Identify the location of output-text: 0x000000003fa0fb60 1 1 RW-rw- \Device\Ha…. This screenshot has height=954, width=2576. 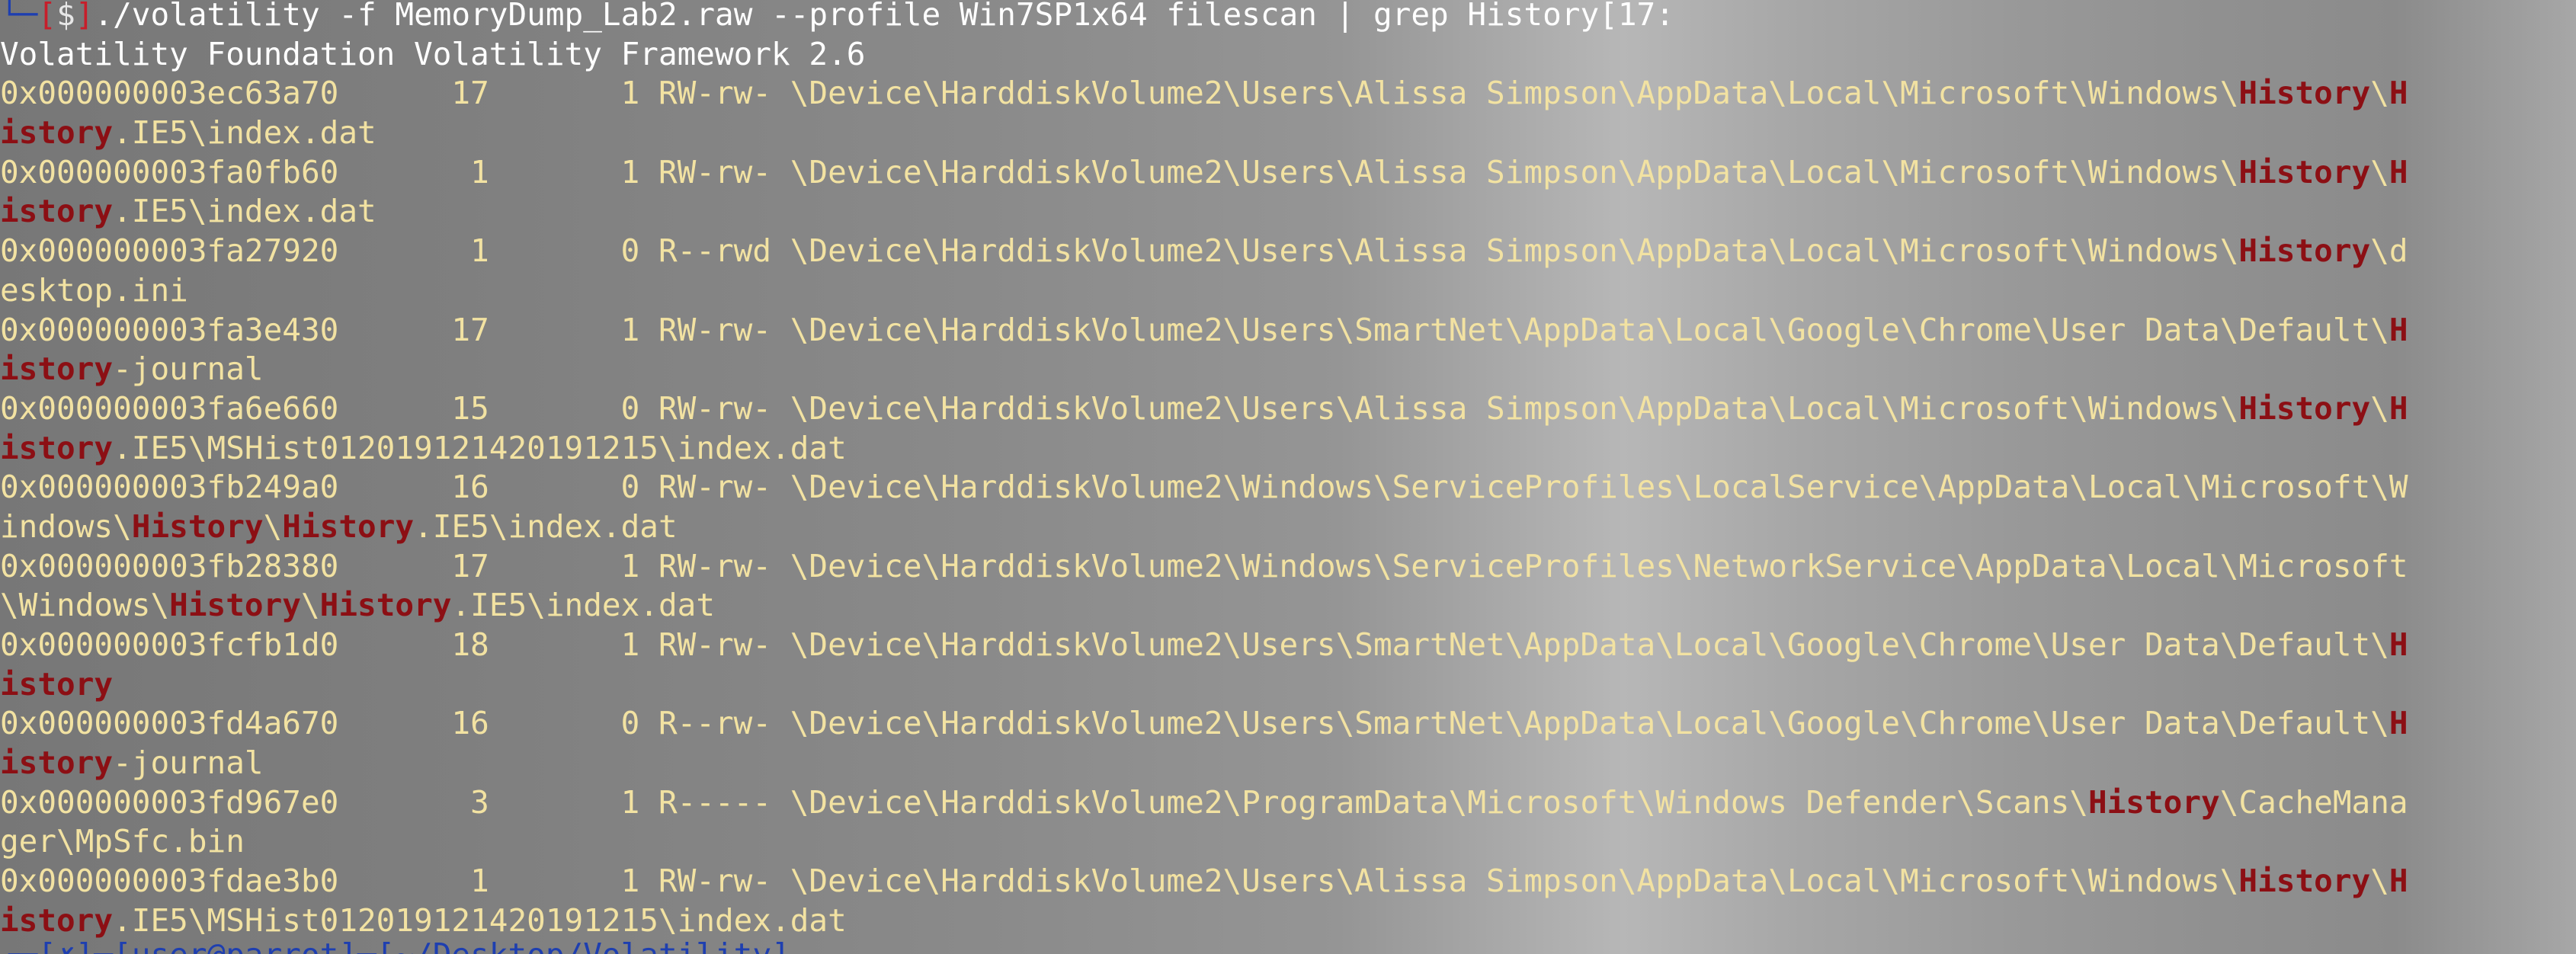
(1119, 171).